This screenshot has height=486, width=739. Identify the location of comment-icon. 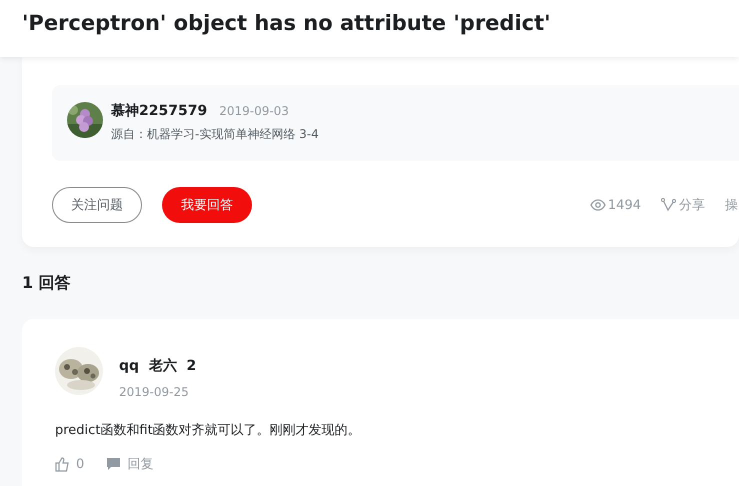
(114, 464).